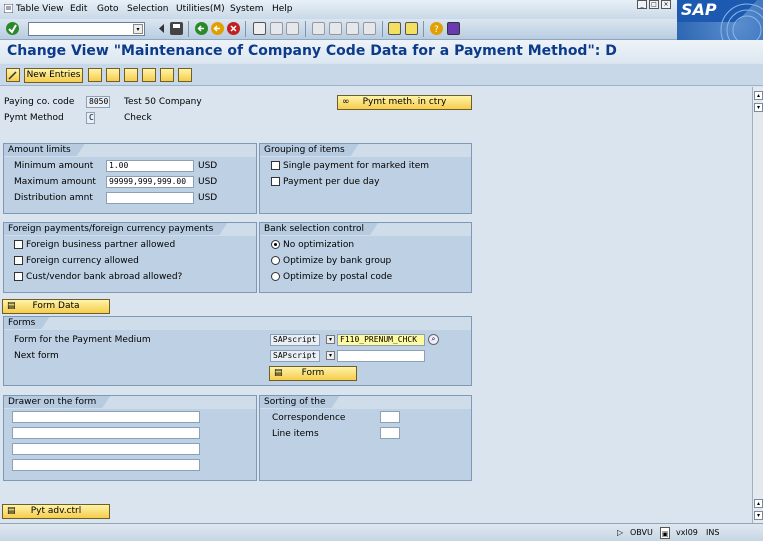 This screenshot has width=763, height=541. I want to click on form-button: ▤ Form, so click(313, 373).